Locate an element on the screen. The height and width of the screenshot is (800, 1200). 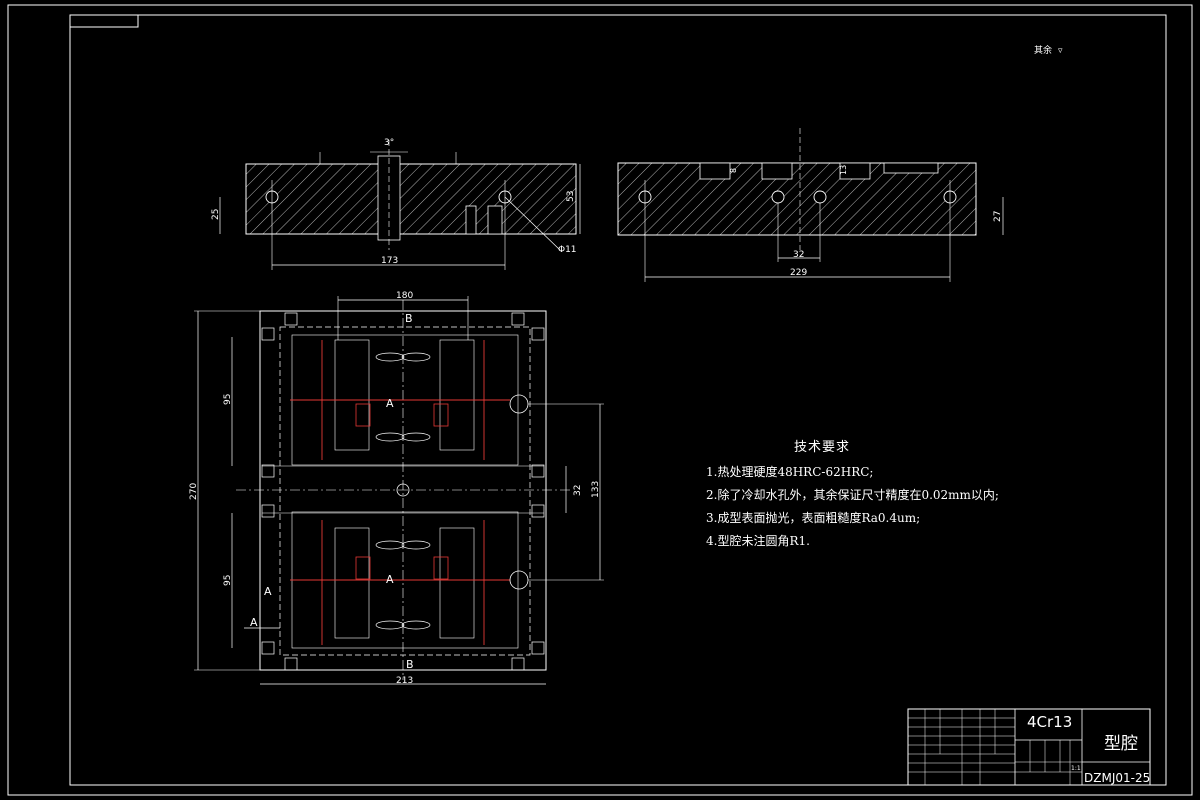
dim-right-spacing: 32 is located at coordinates (798, 255).